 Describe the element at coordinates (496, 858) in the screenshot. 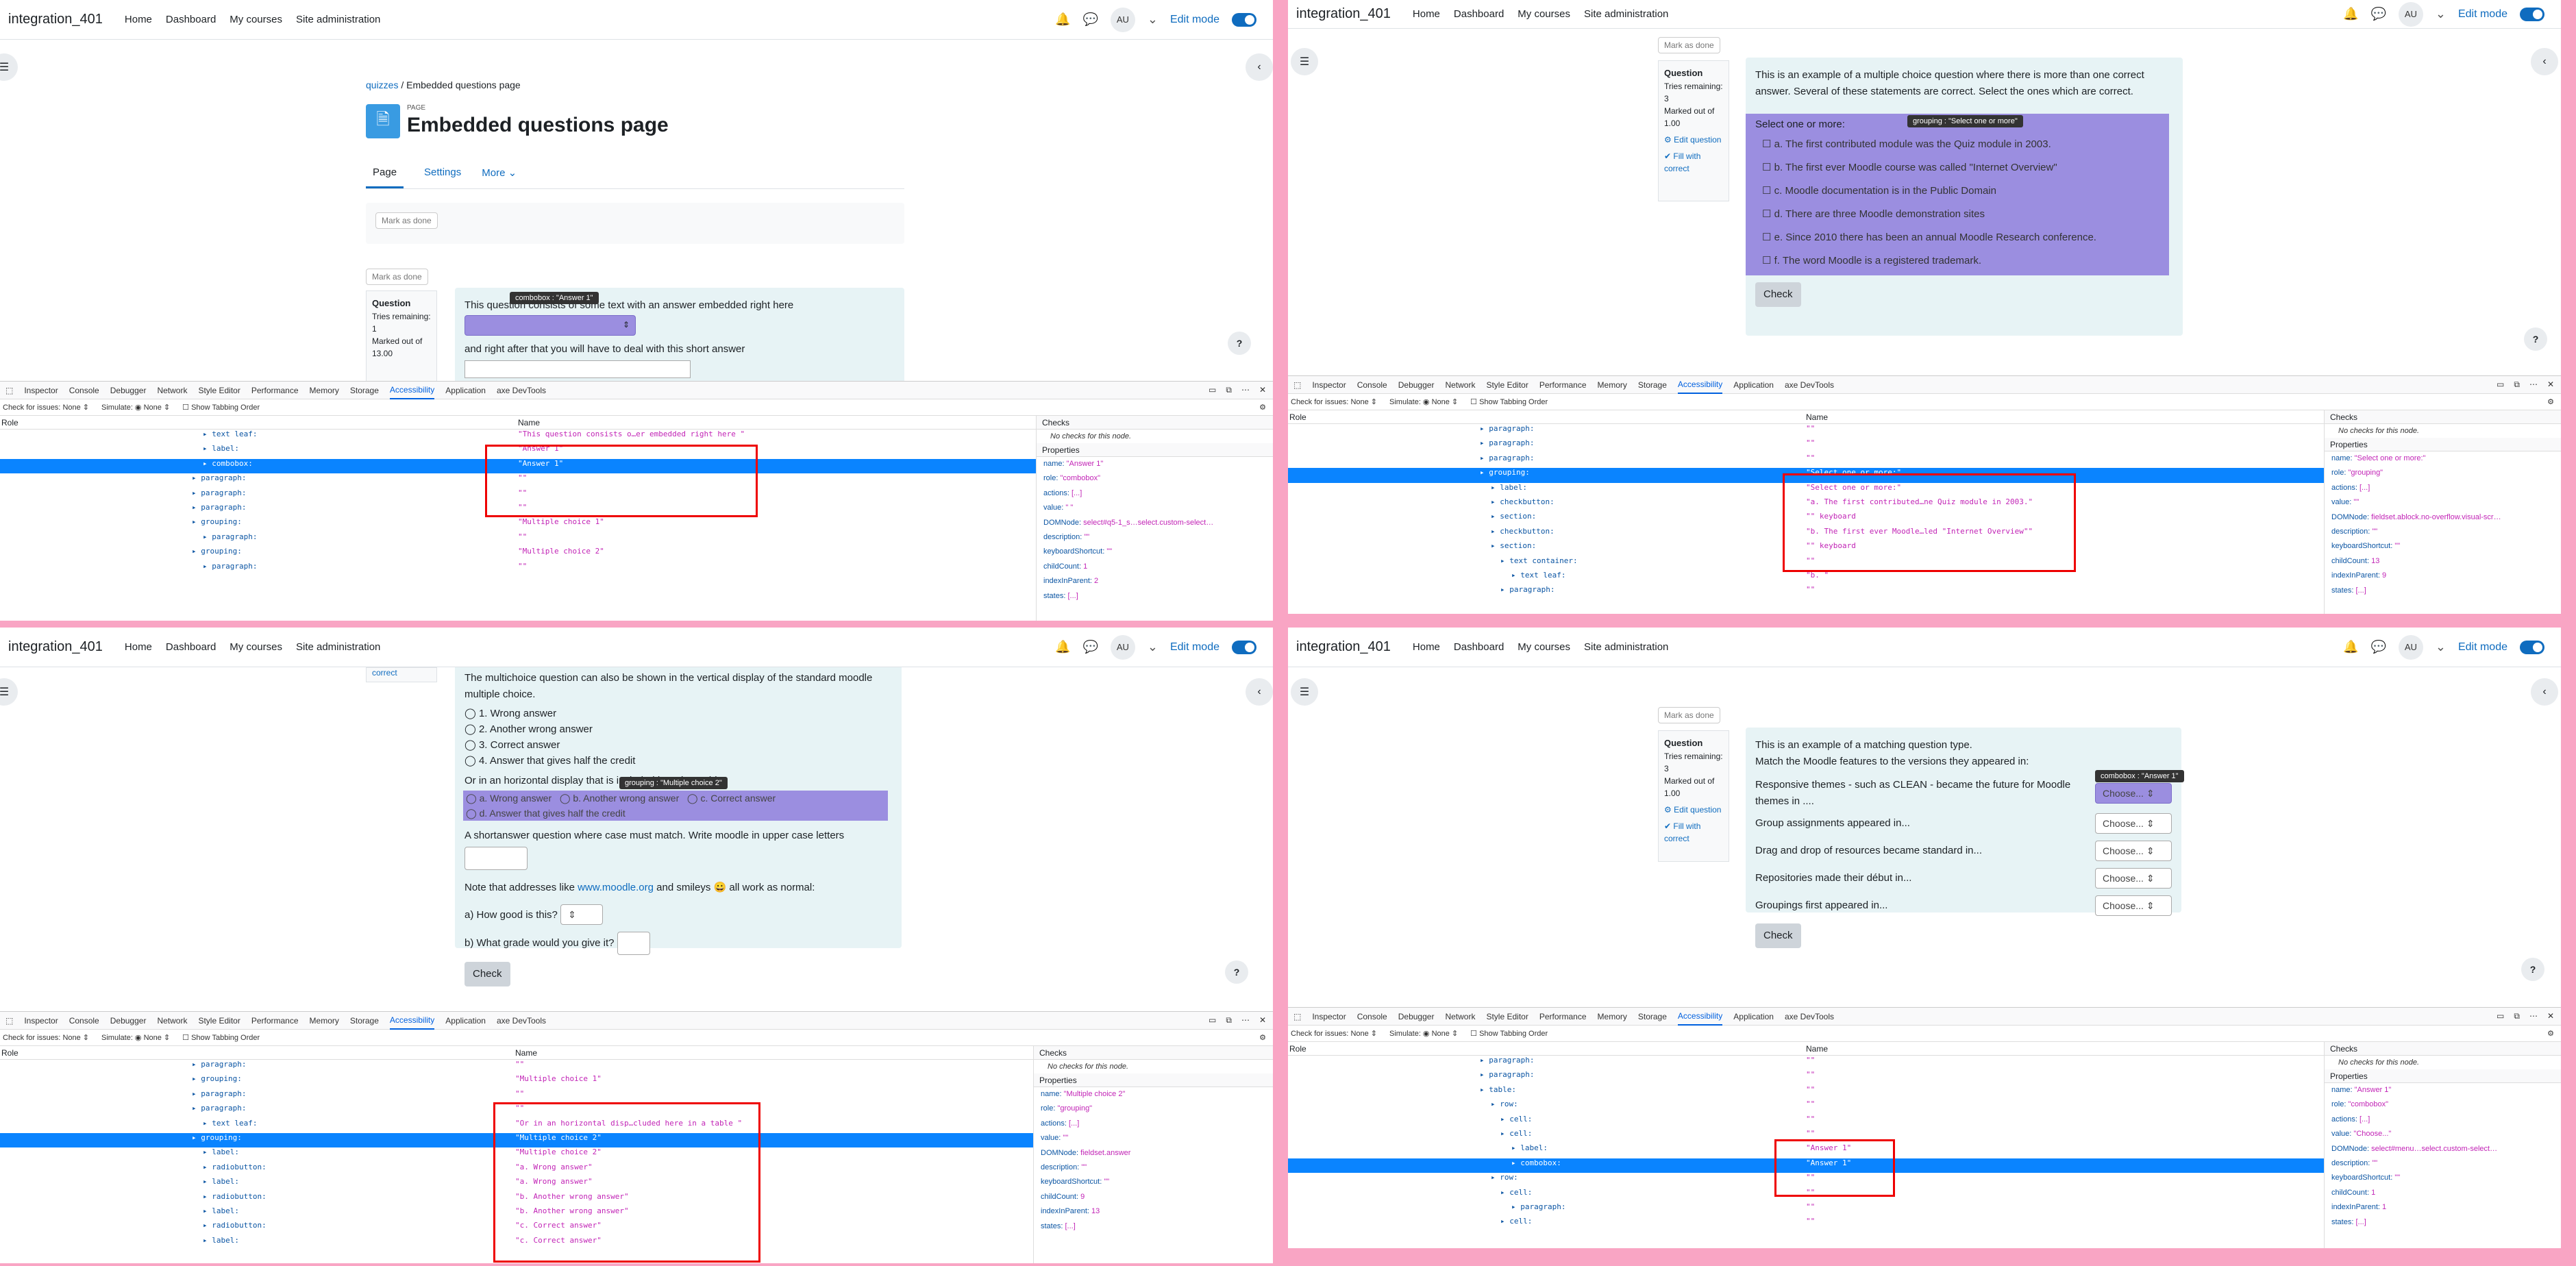

I see `shortanswer-input` at that location.